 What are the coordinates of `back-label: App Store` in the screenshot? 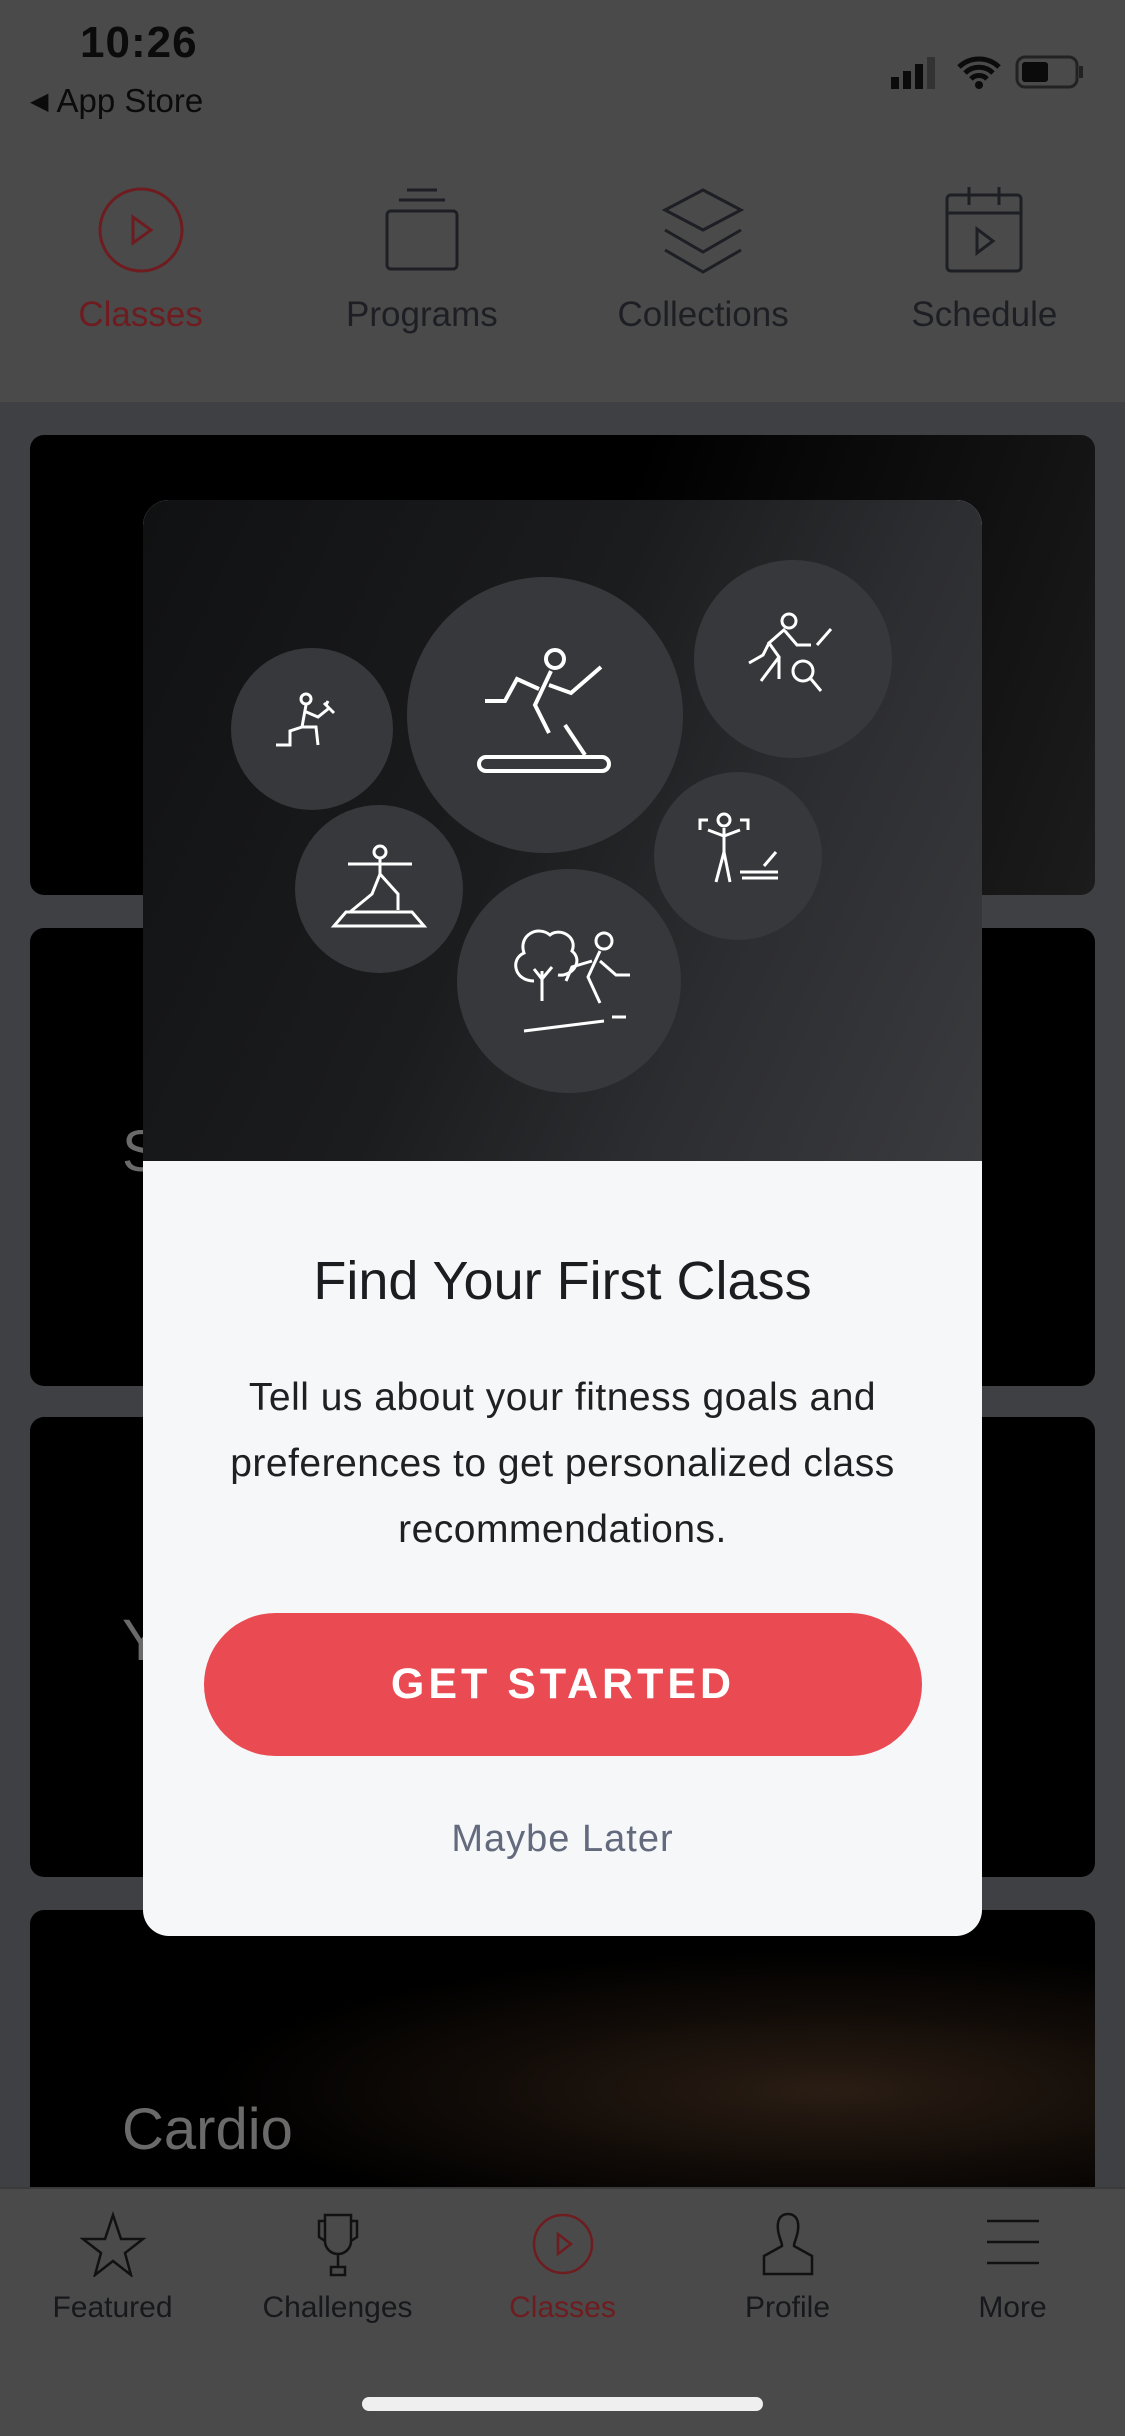 It's located at (130, 100).